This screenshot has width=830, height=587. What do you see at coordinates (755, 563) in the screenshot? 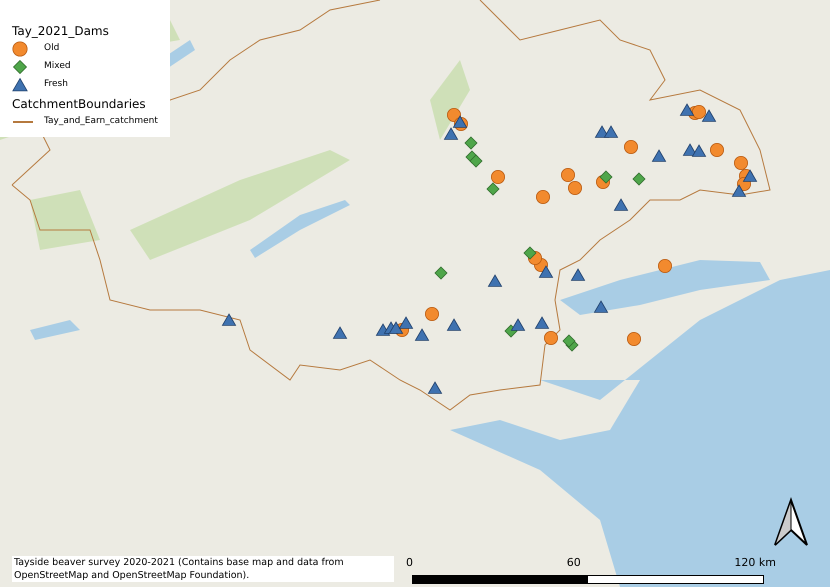
I see `scale-label: 120 km` at bounding box center [755, 563].